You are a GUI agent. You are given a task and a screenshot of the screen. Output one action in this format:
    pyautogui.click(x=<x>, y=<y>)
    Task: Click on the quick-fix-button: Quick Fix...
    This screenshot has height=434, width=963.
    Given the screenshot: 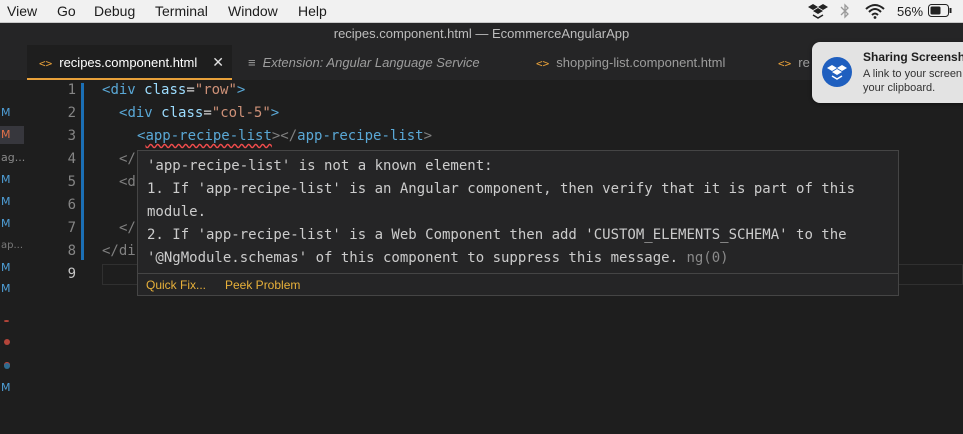 What is the action you would take?
    pyautogui.click(x=176, y=285)
    